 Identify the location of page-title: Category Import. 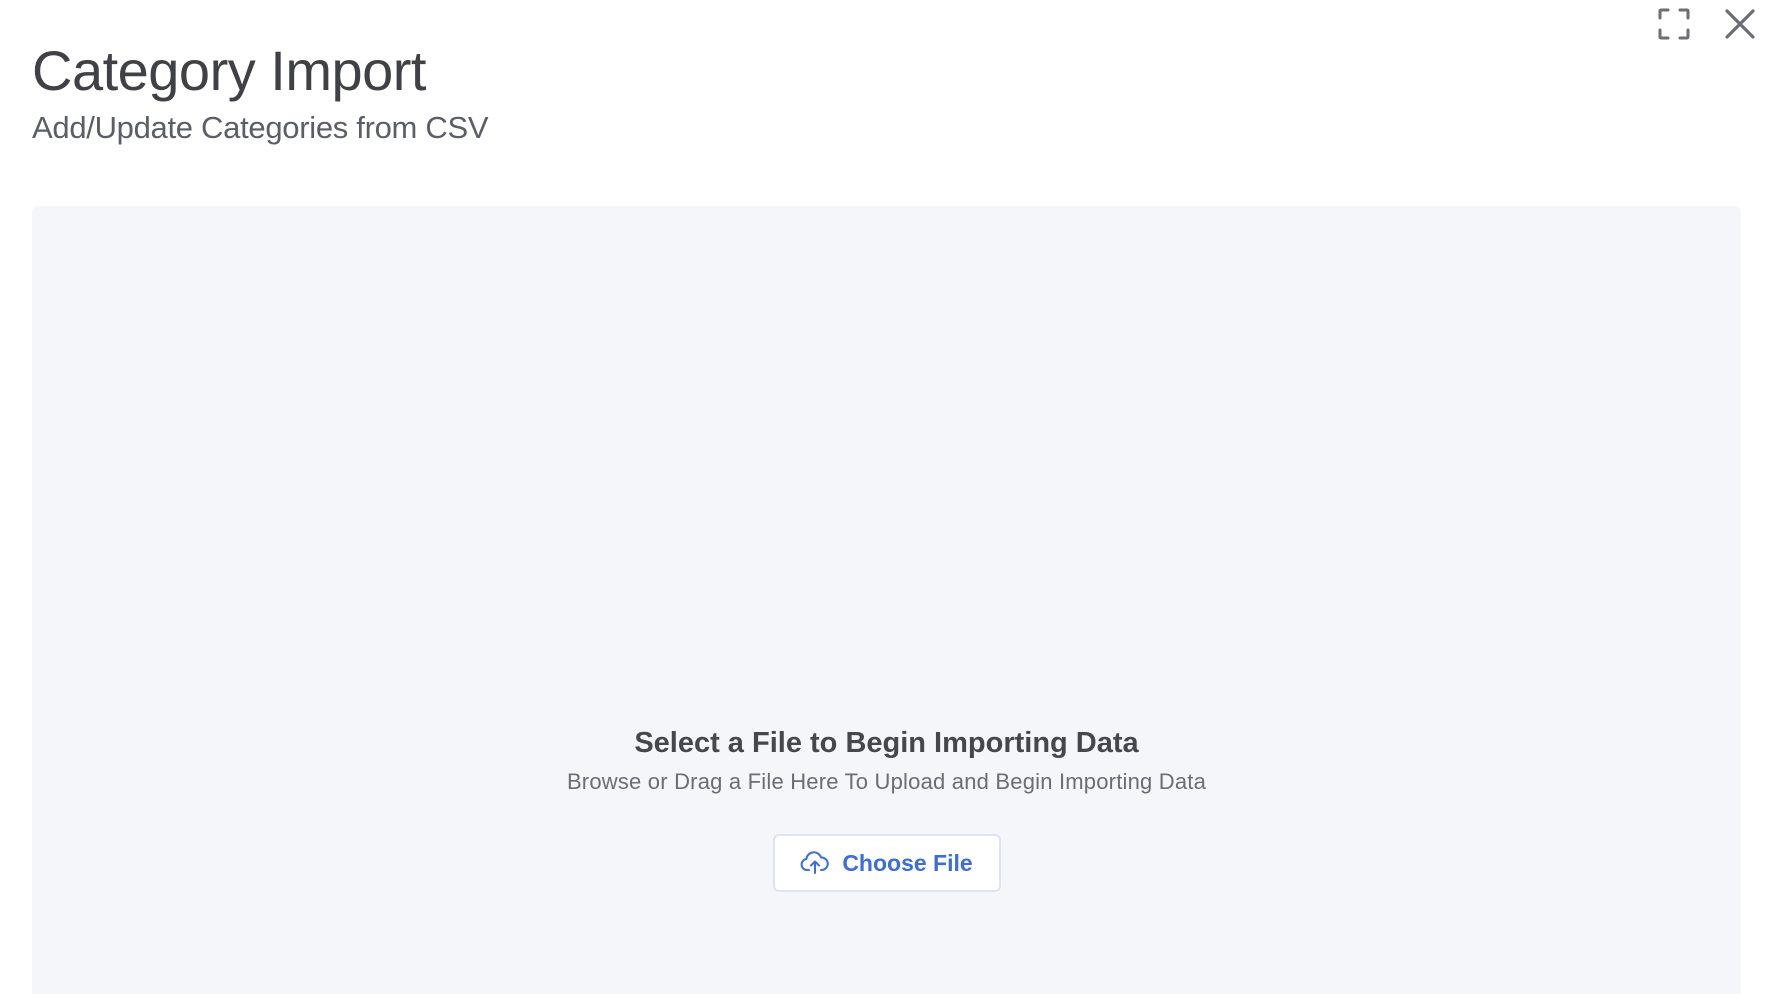
(229, 70).